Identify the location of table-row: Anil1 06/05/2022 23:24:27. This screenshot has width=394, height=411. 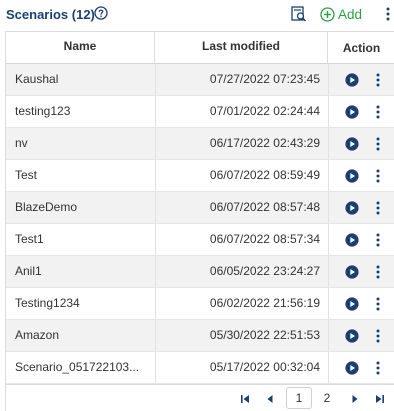
(200, 272).